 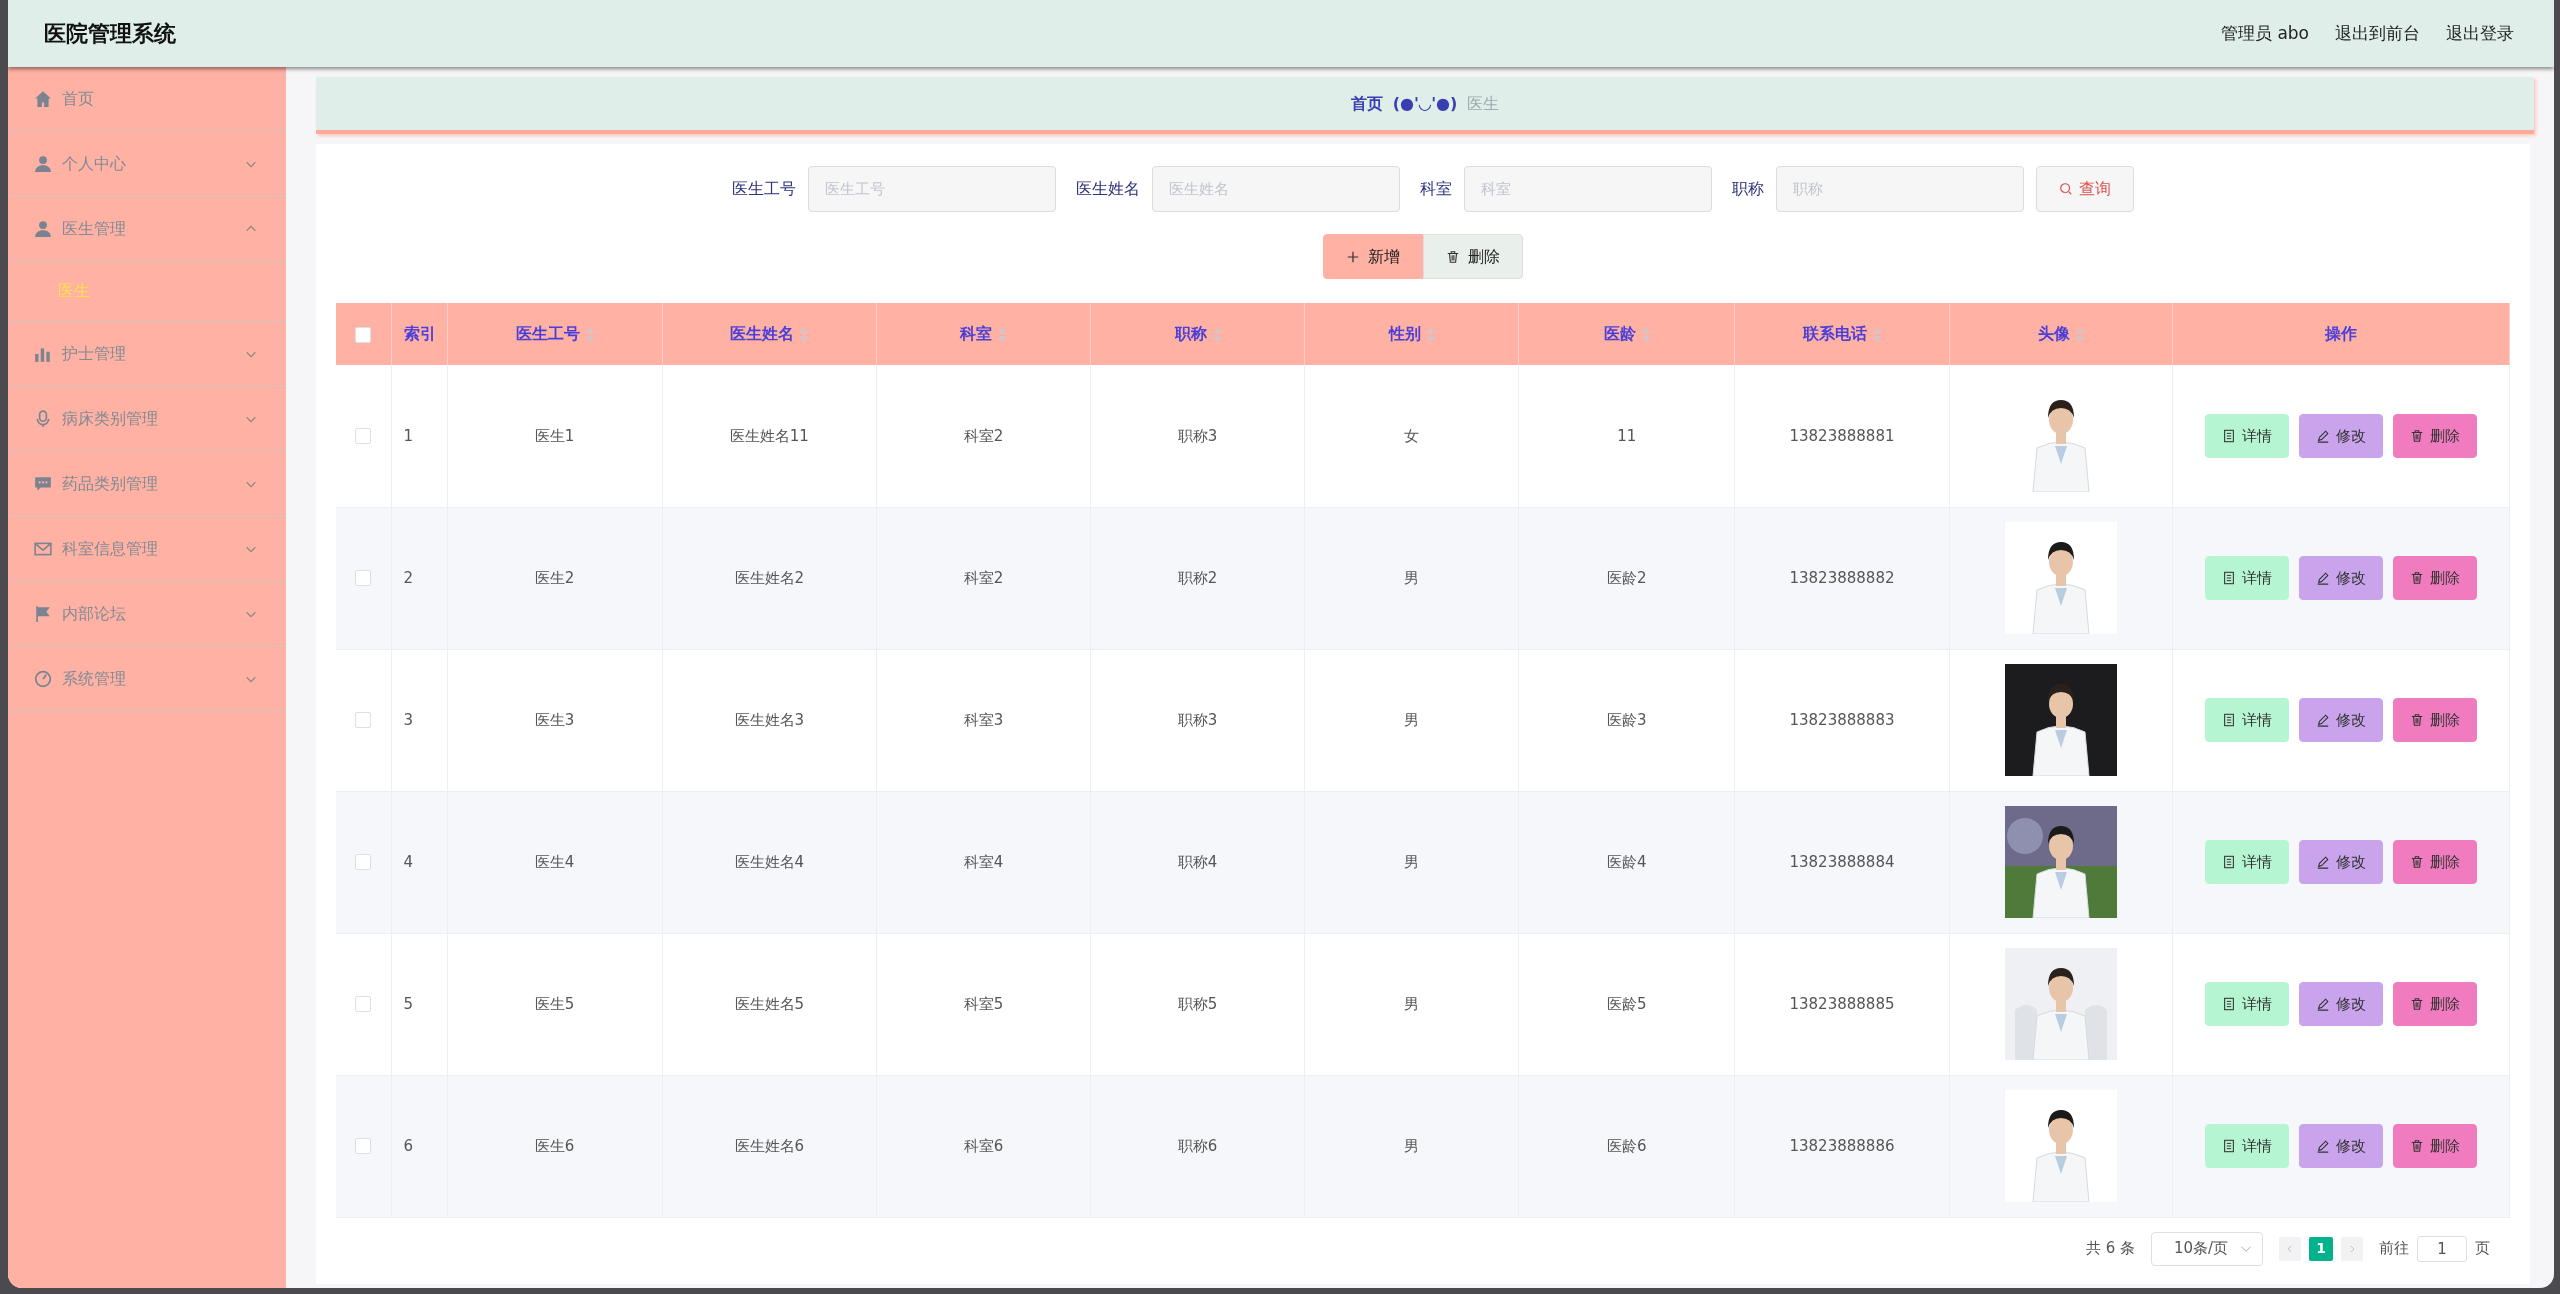 What do you see at coordinates (2110, 1249) in the screenshot?
I see `total-count: 共 6 条` at bounding box center [2110, 1249].